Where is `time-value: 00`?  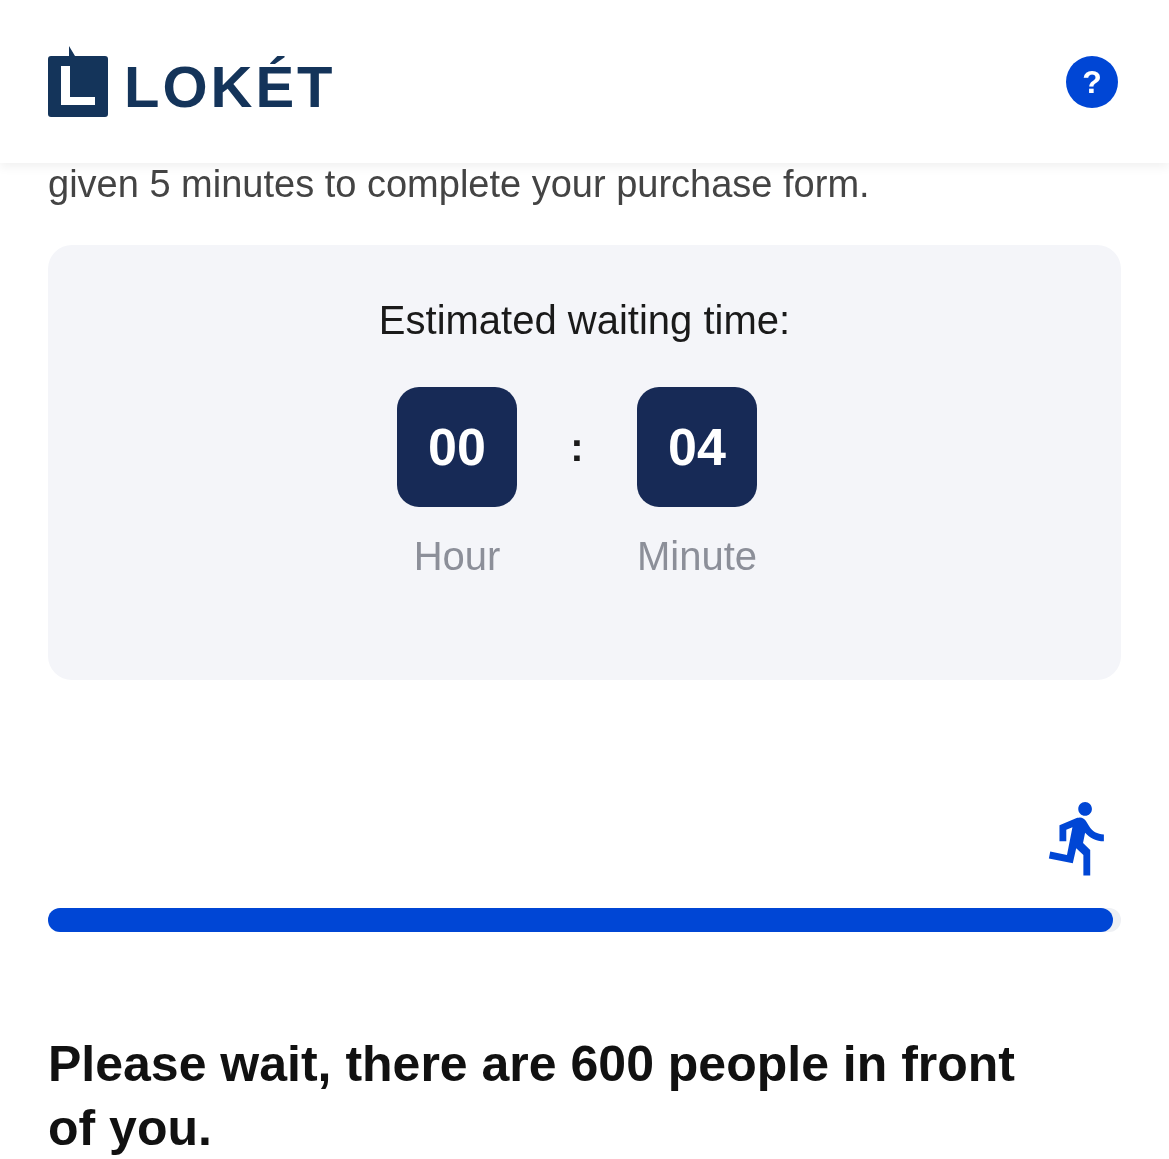
time-value: 00 is located at coordinates (457, 447).